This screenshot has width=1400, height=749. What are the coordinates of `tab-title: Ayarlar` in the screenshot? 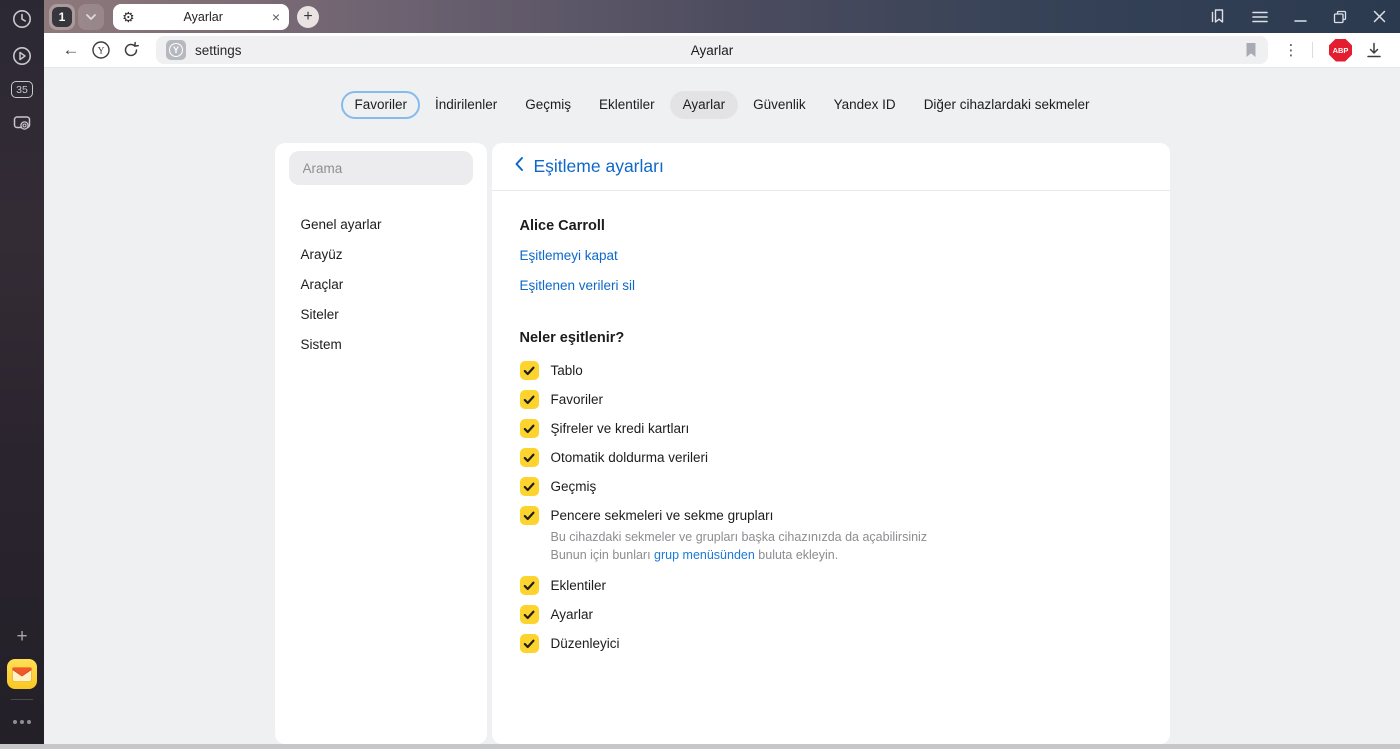 It's located at (203, 16).